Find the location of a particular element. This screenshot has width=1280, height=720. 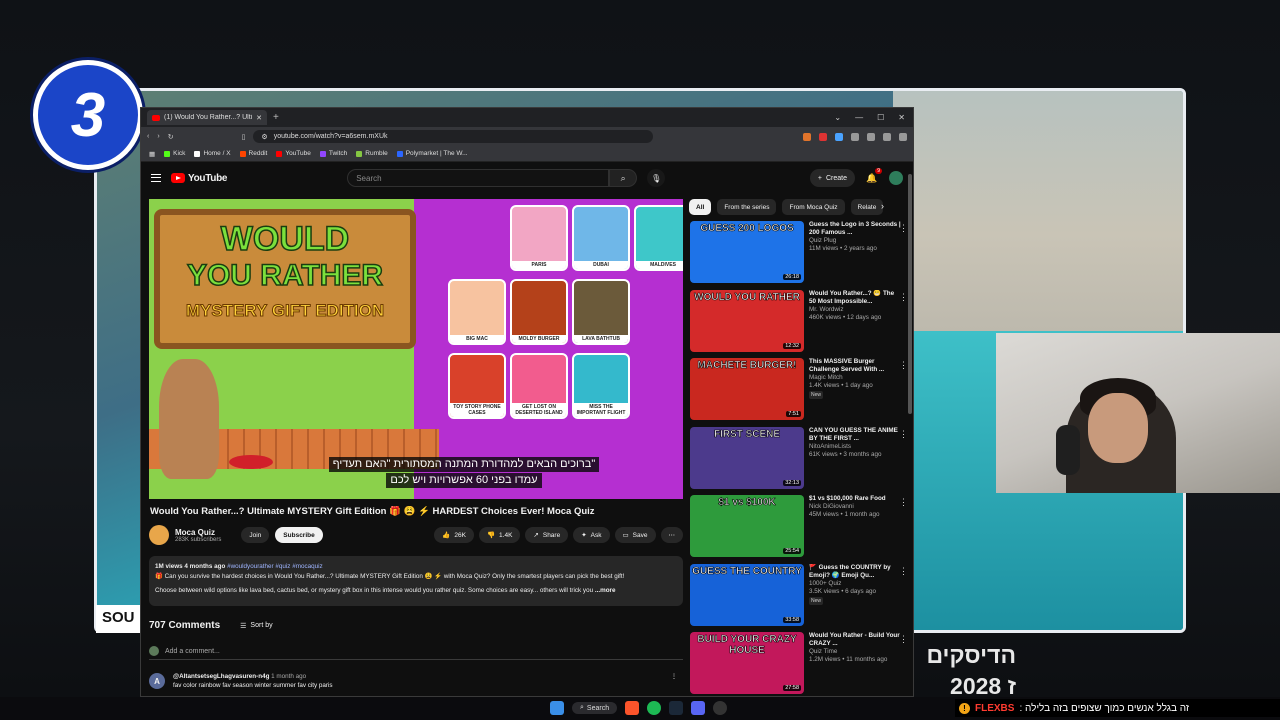

recommended-thumbnail: BUILD YOUR CRAZY HOUSE 27:58 is located at coordinates (747, 663).